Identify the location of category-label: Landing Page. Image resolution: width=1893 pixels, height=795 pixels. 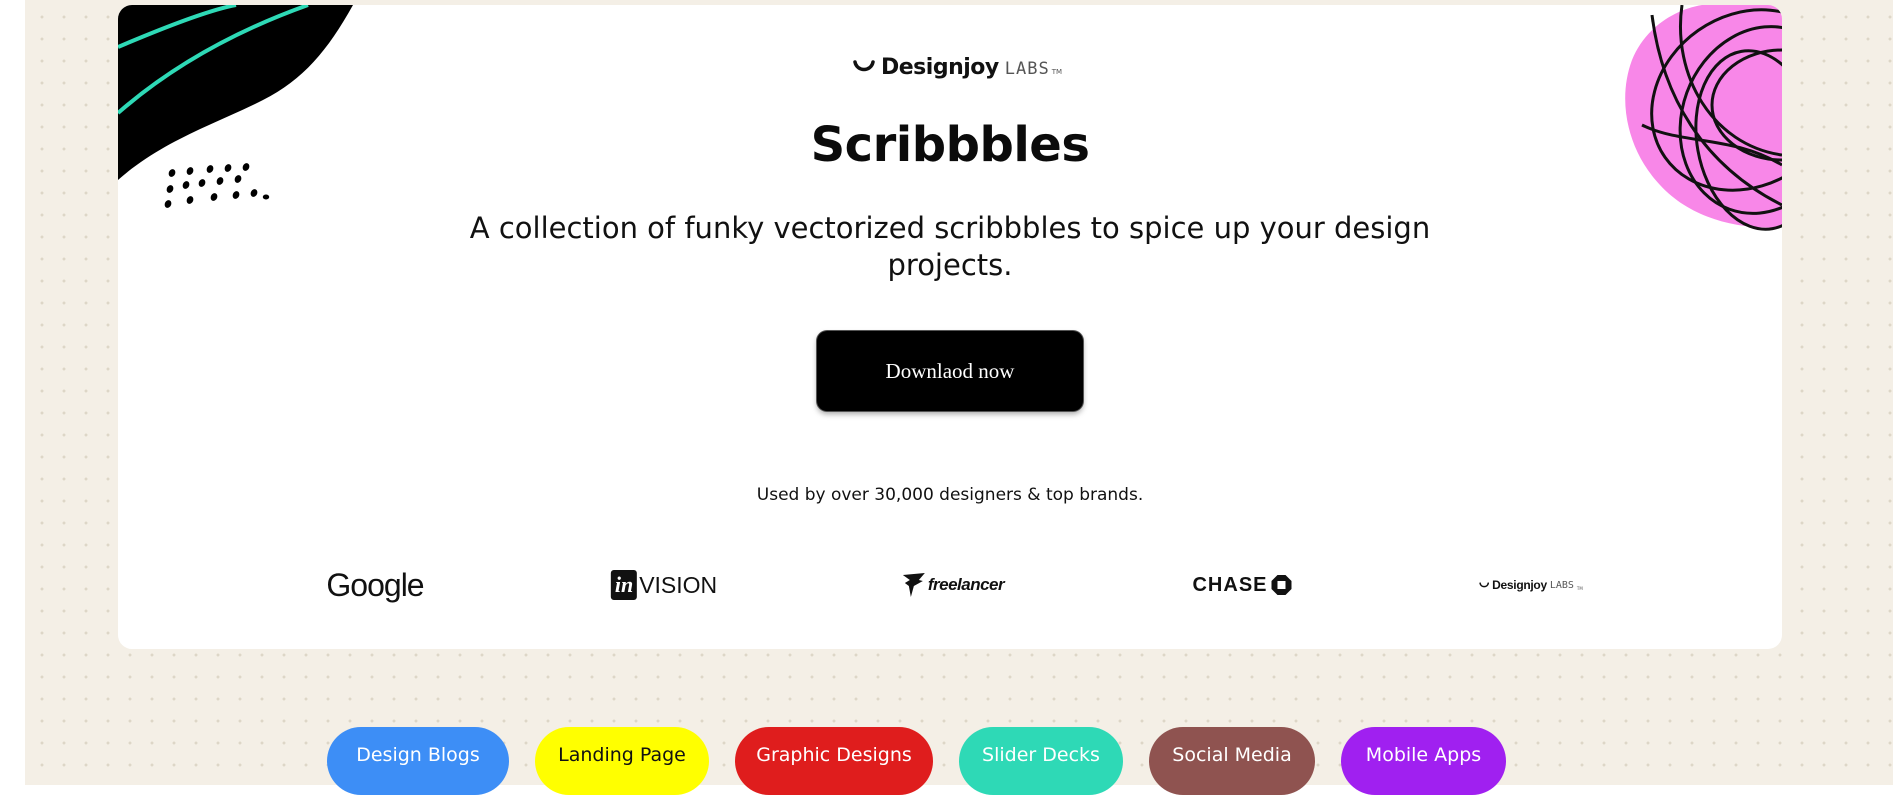
(622, 755).